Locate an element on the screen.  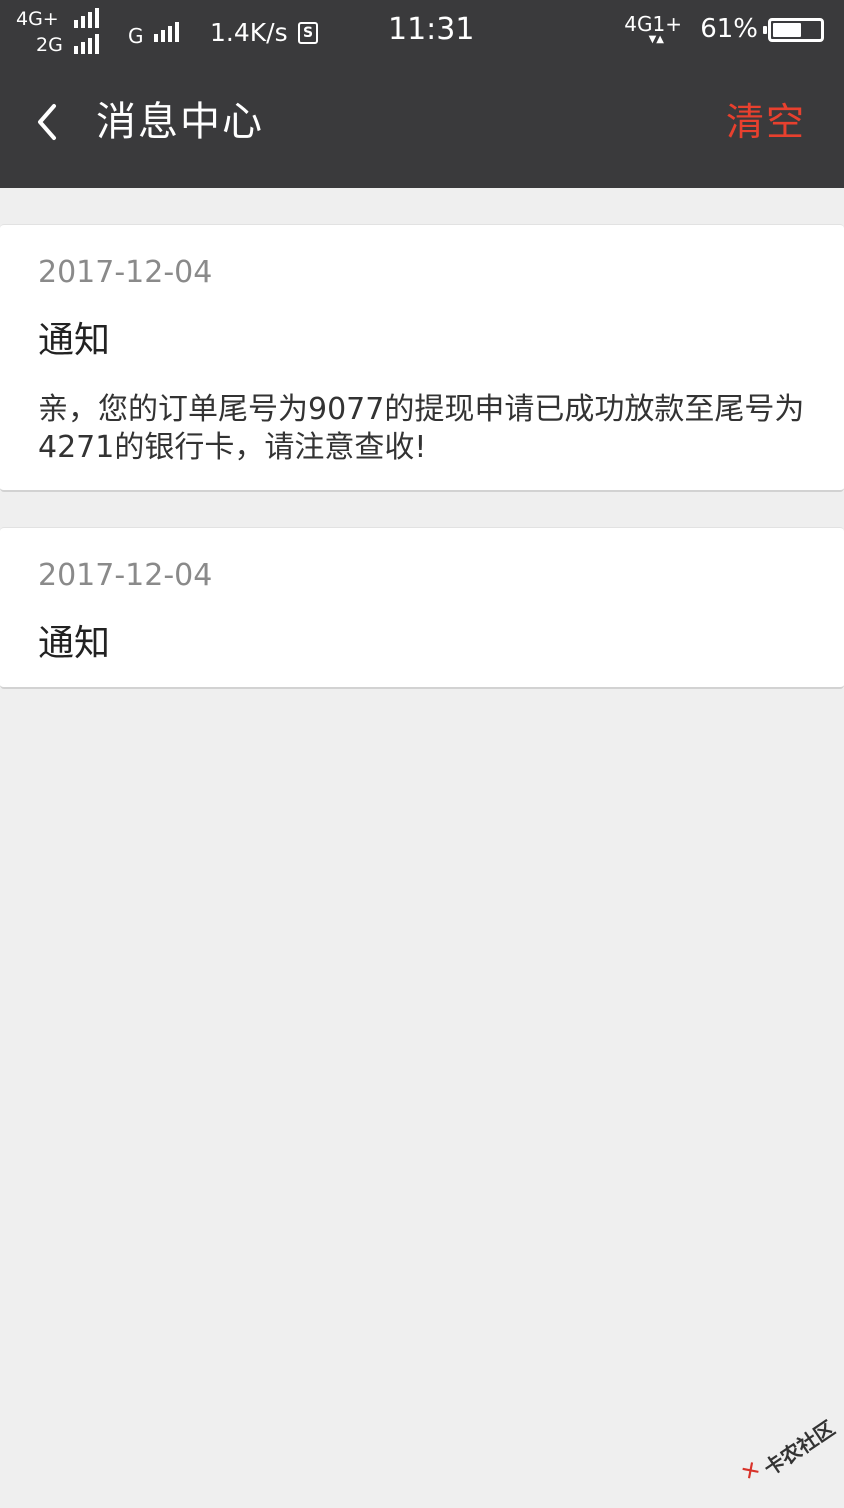
watermark: ✕ 卡农社区 is located at coordinates (784, 1450).